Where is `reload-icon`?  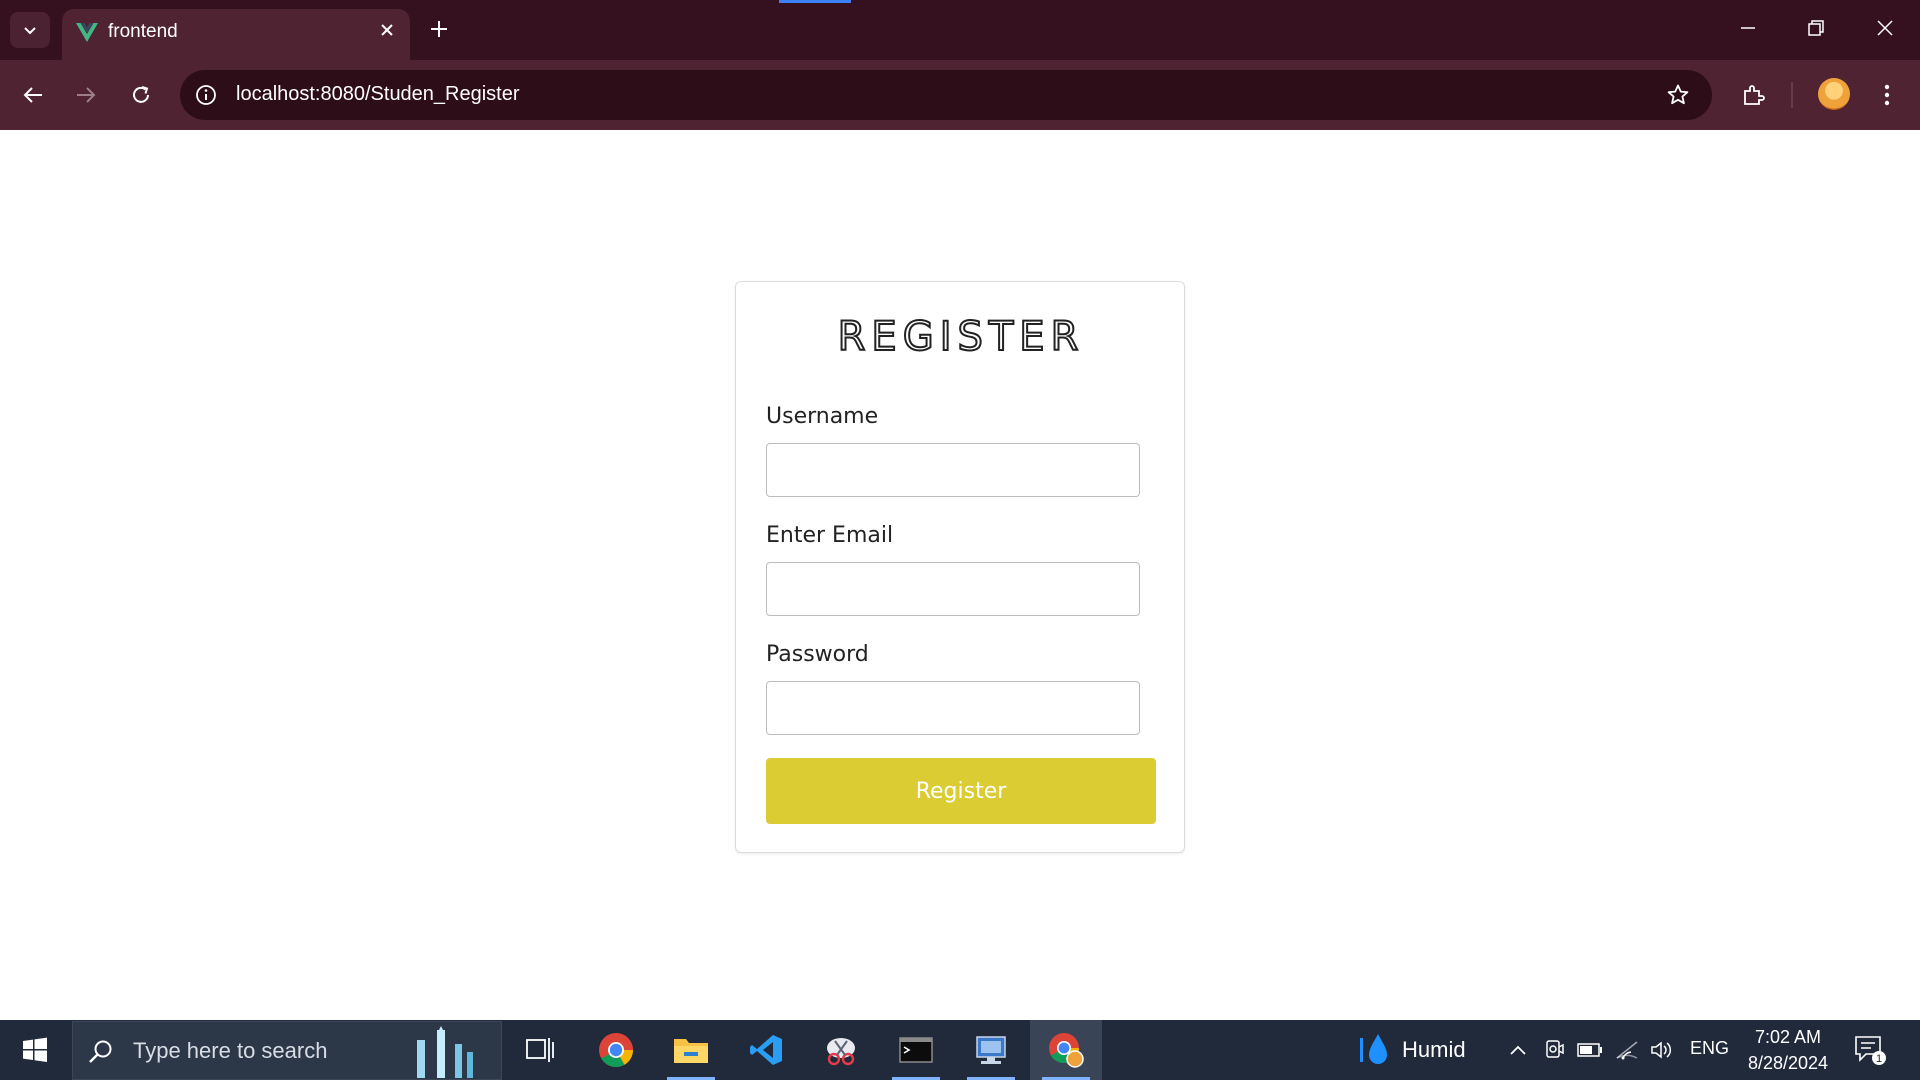
reload-icon is located at coordinates (141, 94).